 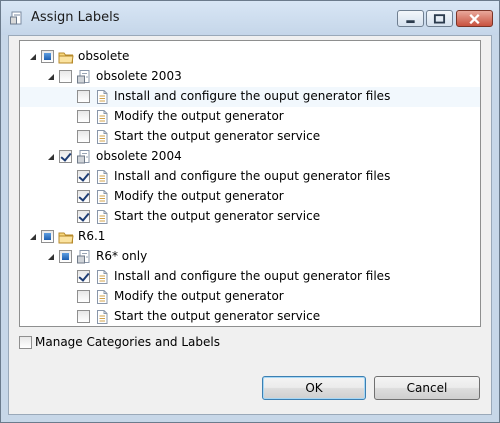 What do you see at coordinates (25, 342) in the screenshot?
I see `manage-categories-checkbox` at bounding box center [25, 342].